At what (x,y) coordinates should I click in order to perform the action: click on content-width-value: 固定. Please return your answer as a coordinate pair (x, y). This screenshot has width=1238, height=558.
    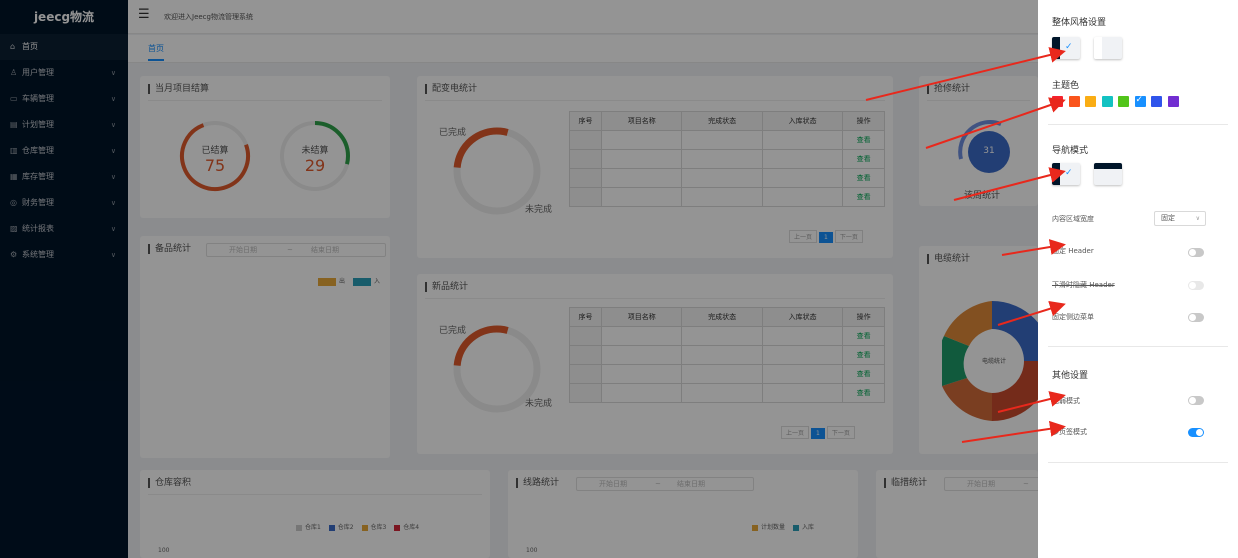
    Looking at the image, I should click on (1168, 218).